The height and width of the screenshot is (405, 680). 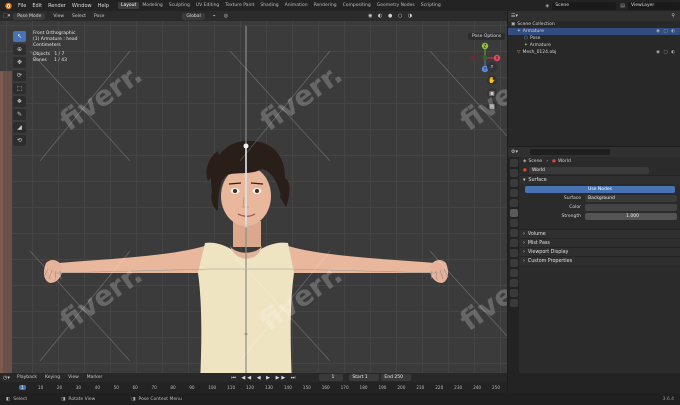 What do you see at coordinates (526, 45) in the screenshot?
I see `armature-data-icon: ✦` at bounding box center [526, 45].